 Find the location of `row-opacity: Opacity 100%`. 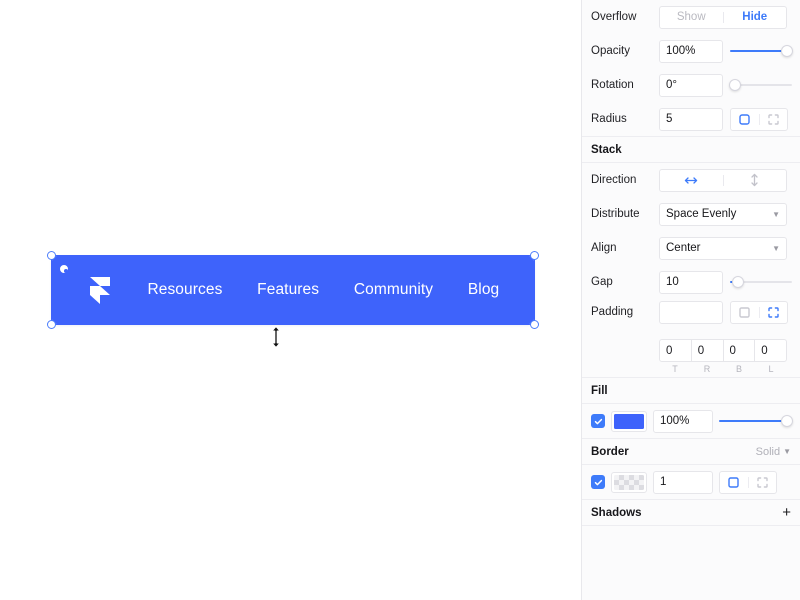

row-opacity: Opacity 100% is located at coordinates (691, 51).